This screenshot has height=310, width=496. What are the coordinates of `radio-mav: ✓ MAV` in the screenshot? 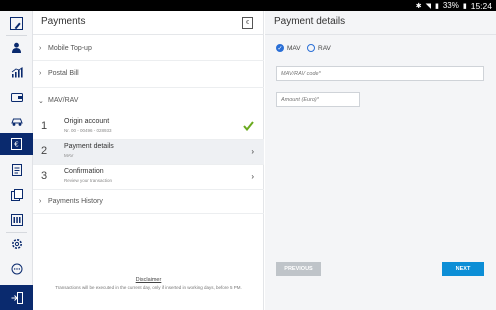 It's located at (288, 48).